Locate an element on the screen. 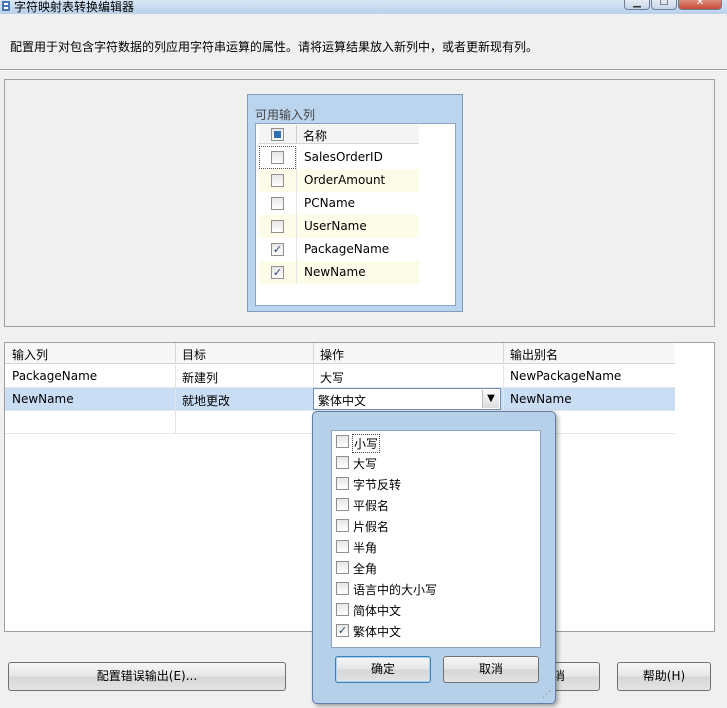  option-uppercase: 大写 is located at coordinates (431, 463).